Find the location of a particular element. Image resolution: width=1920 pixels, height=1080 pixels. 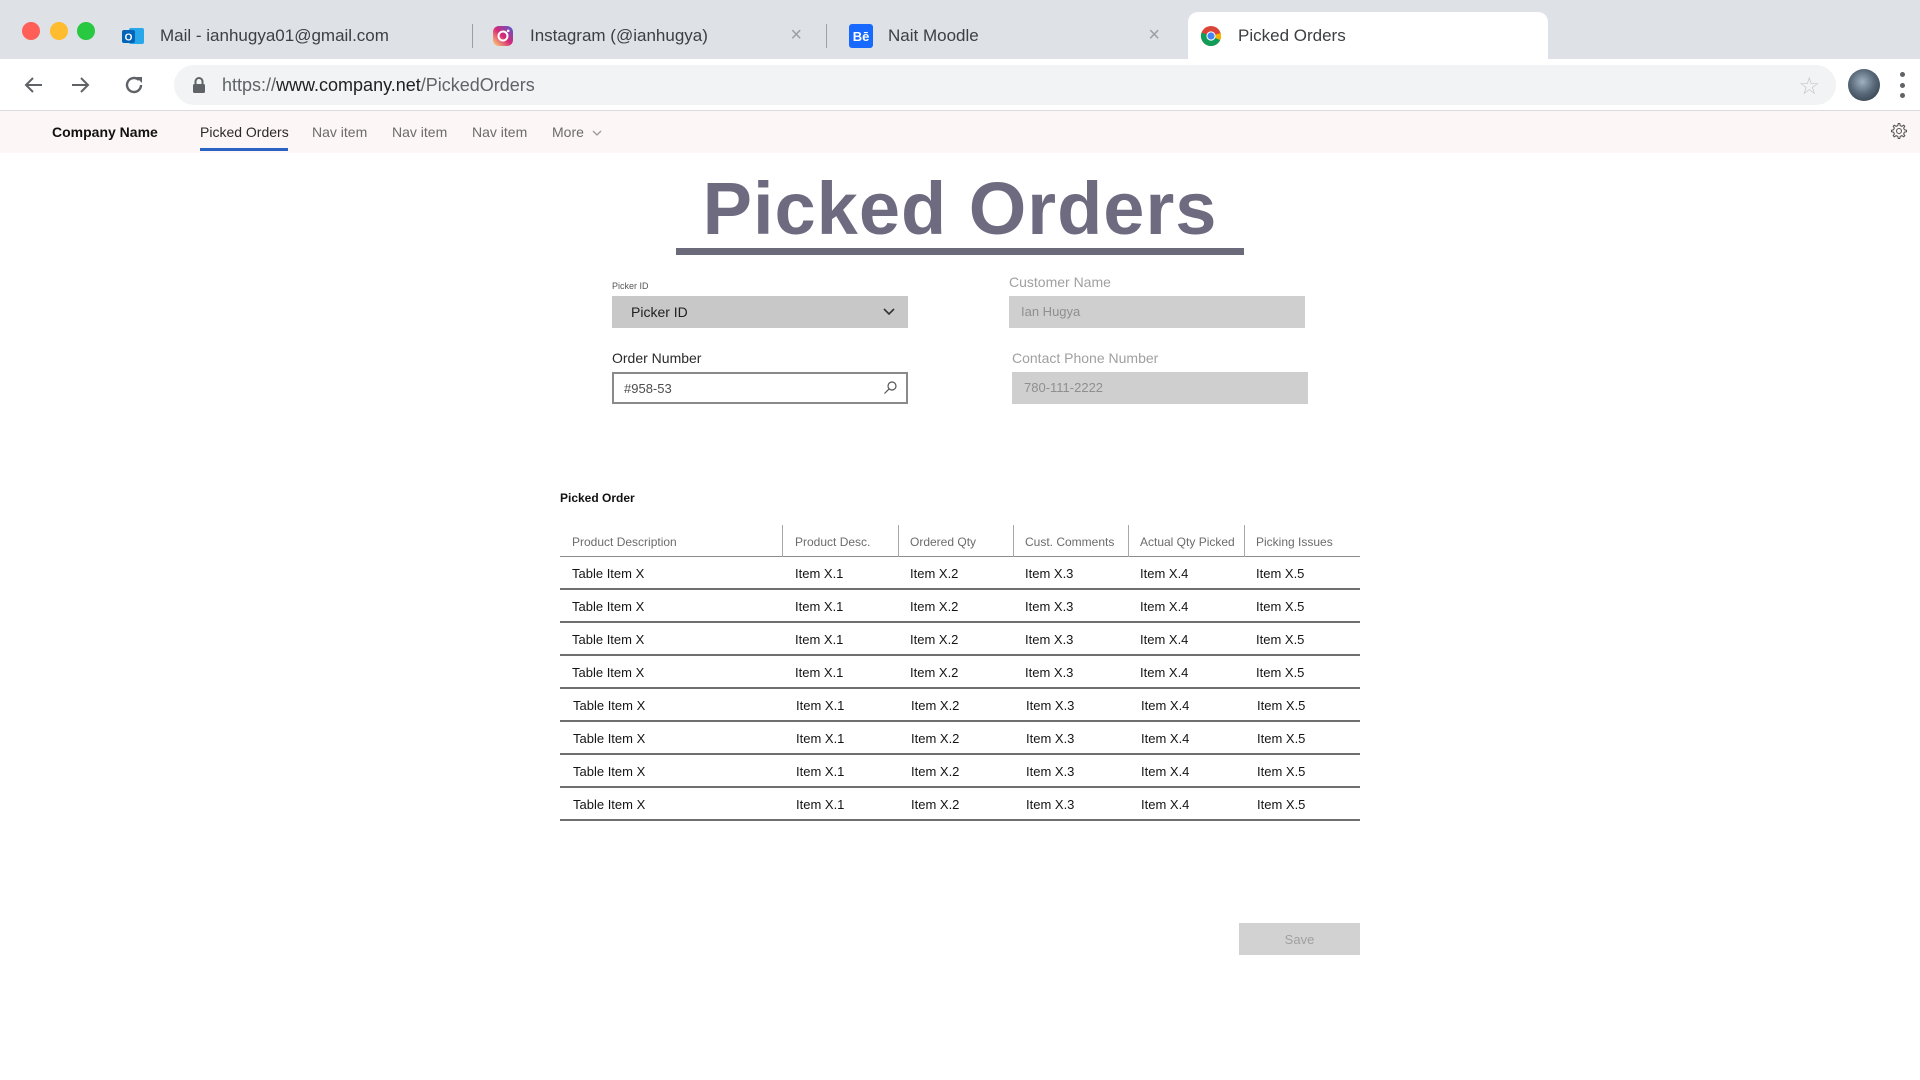

tab-title: Mail - ianhugya01@gmail.com is located at coordinates (274, 35).